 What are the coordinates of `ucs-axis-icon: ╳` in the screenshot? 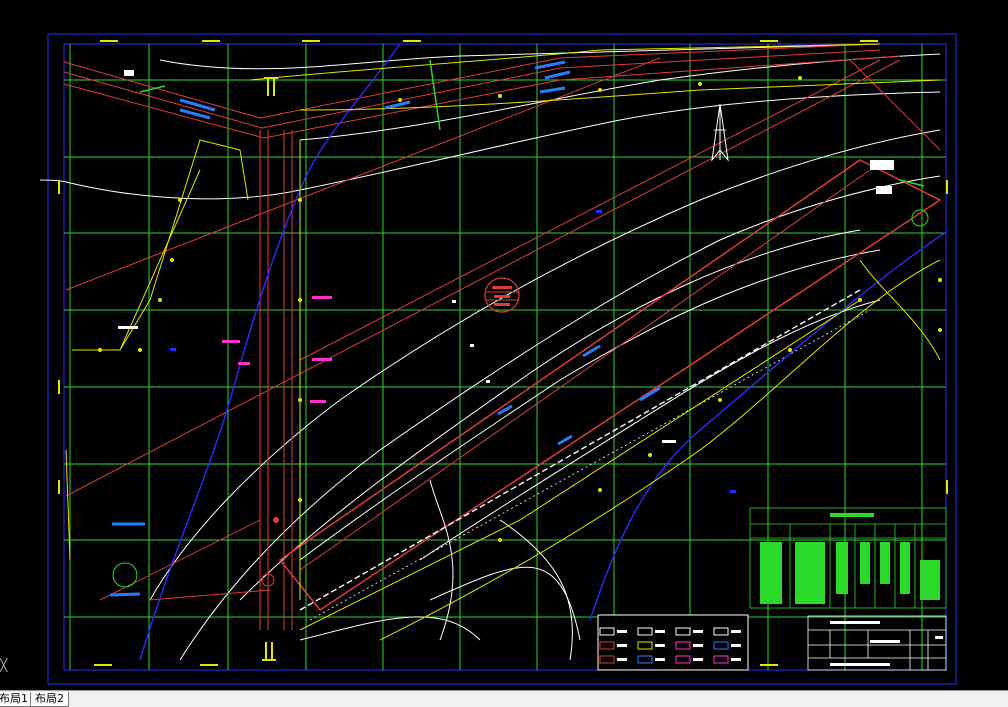 It's located at (4, 665).